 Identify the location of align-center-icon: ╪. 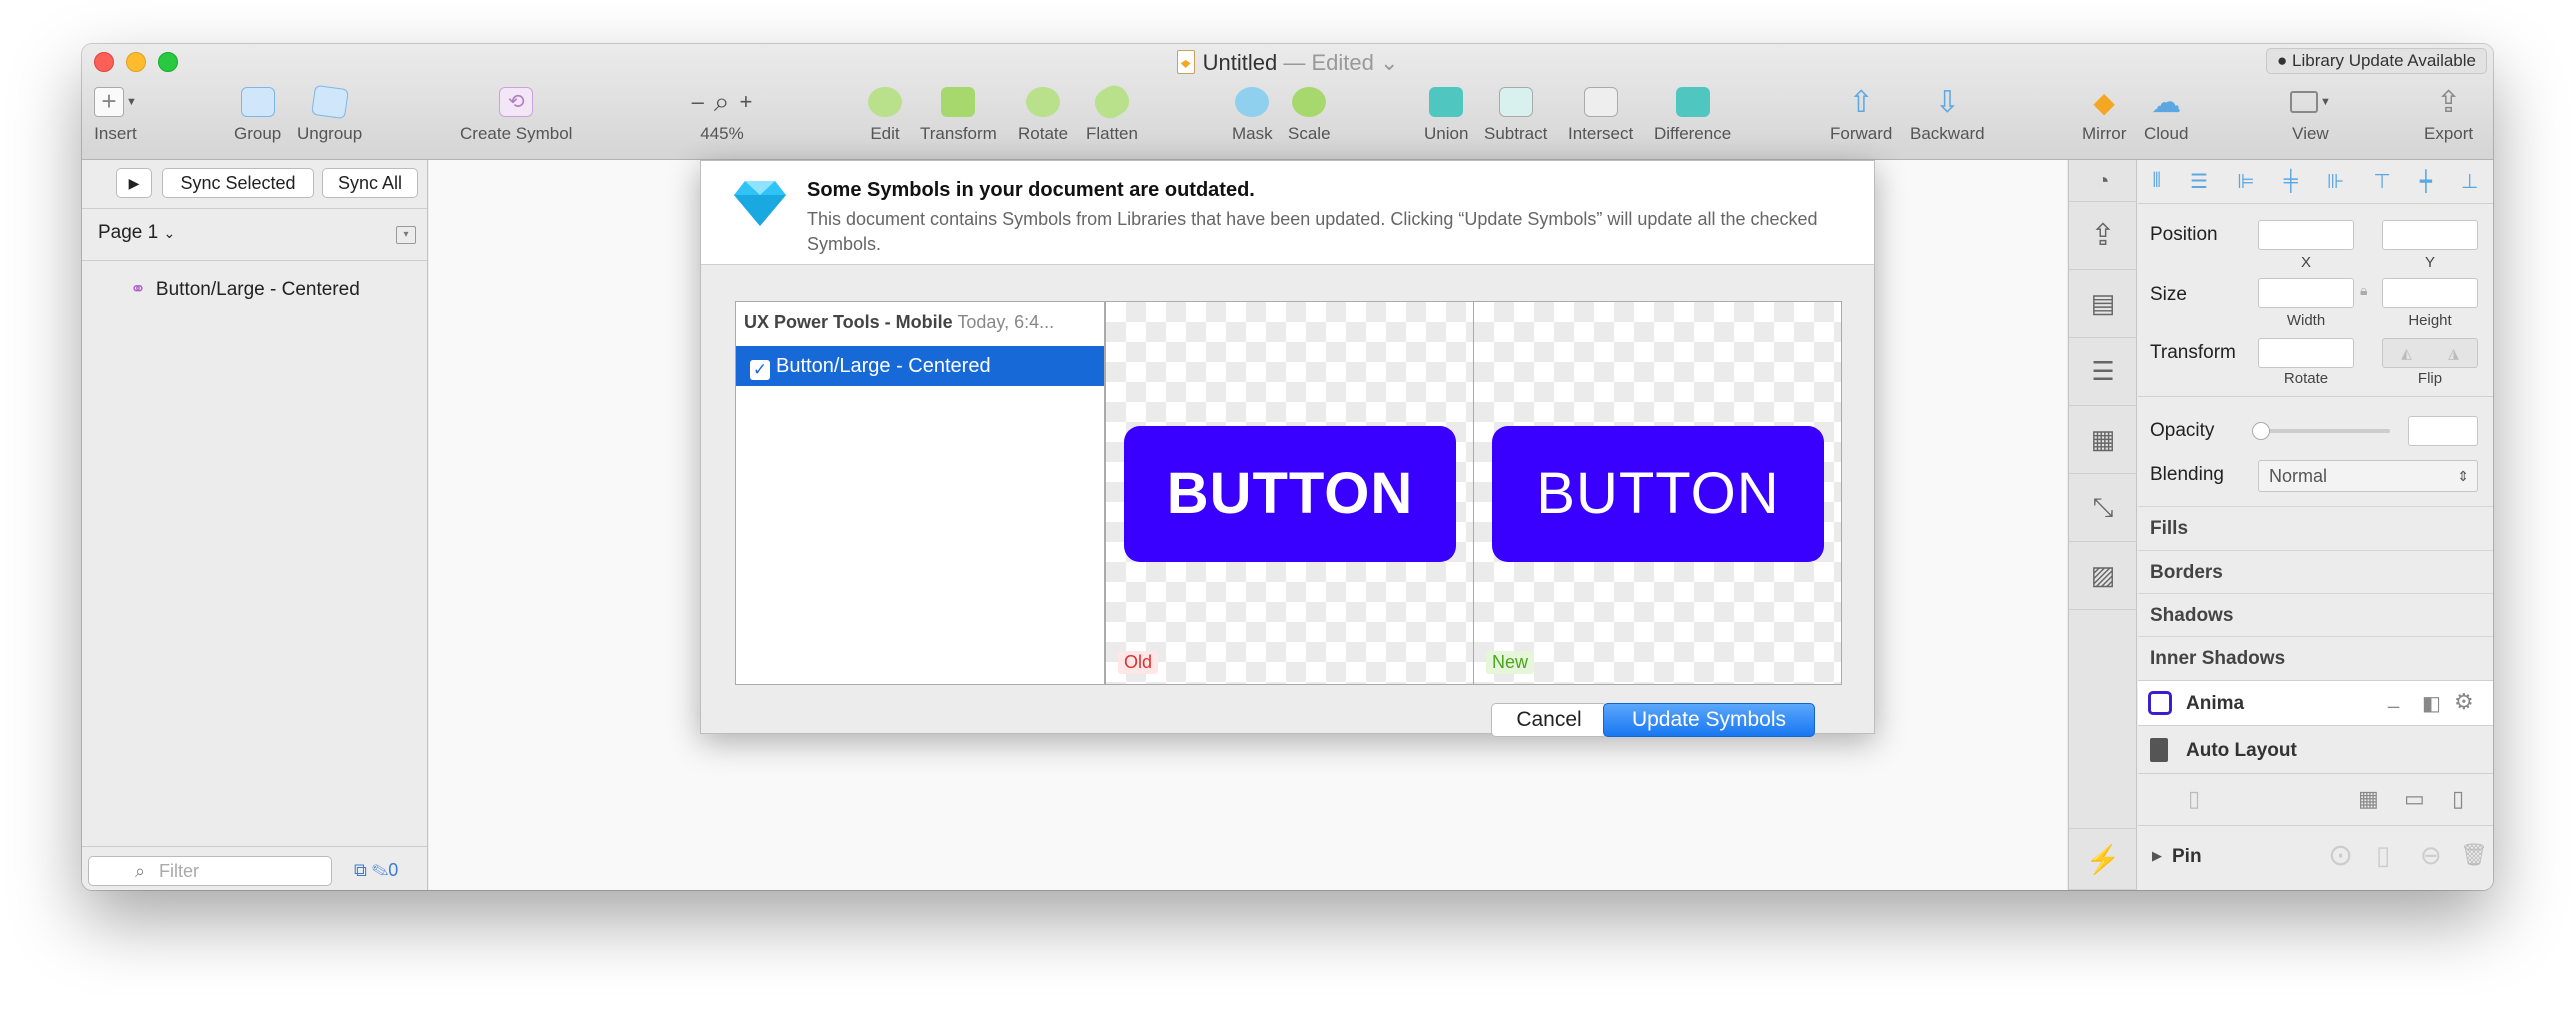
(2291, 181).